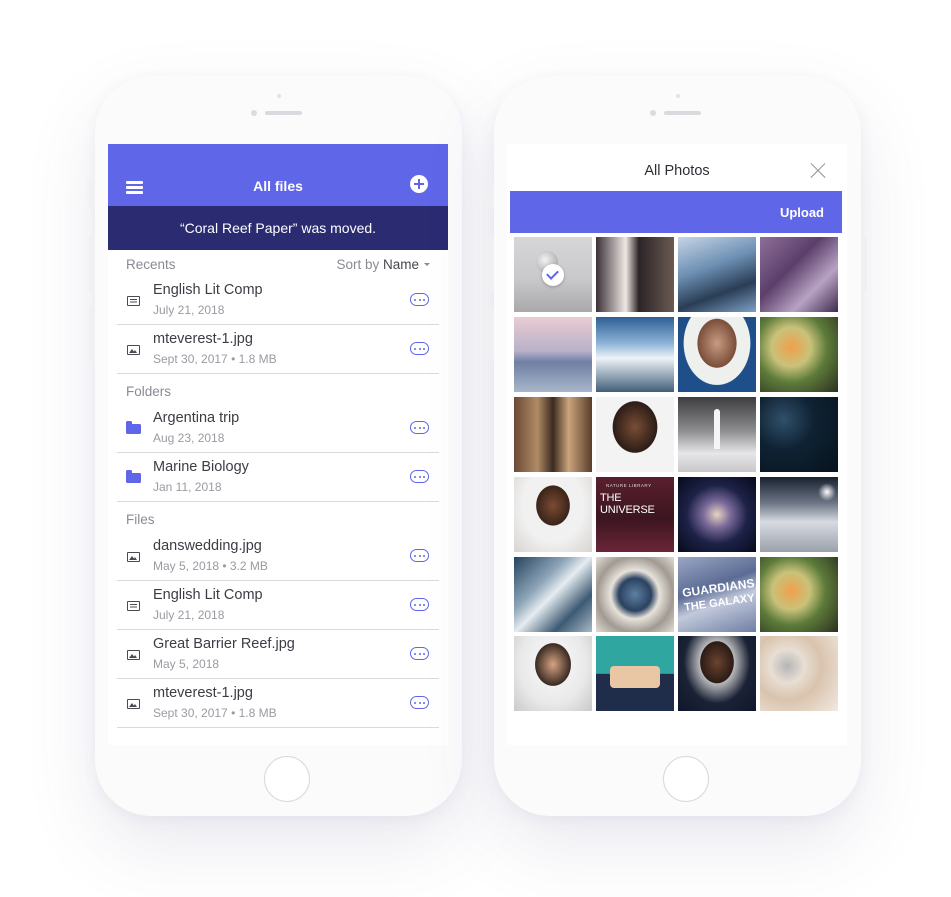 The width and height of the screenshot is (951, 897). I want to click on section-label-recents: Recents, so click(151, 264).